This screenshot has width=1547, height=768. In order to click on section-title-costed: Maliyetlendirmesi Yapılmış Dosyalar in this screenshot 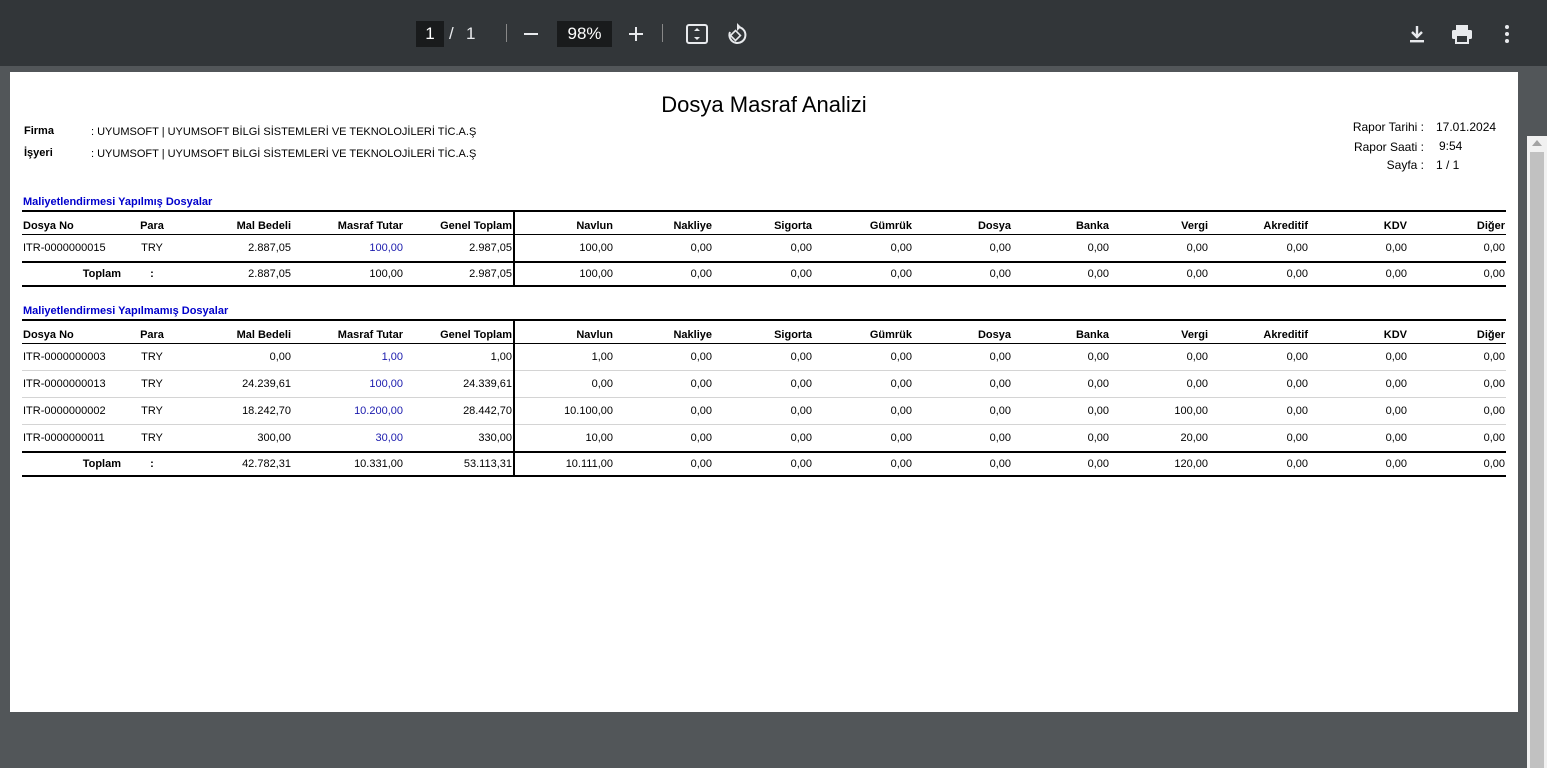, I will do `click(118, 202)`.